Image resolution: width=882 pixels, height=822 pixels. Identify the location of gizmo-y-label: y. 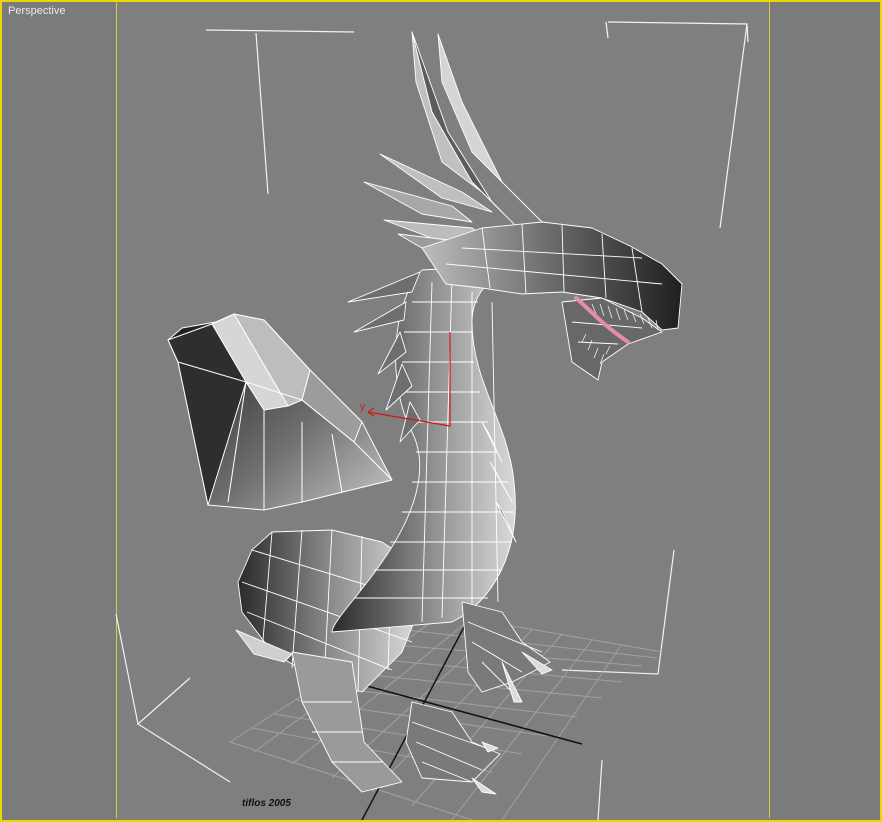
(362, 407).